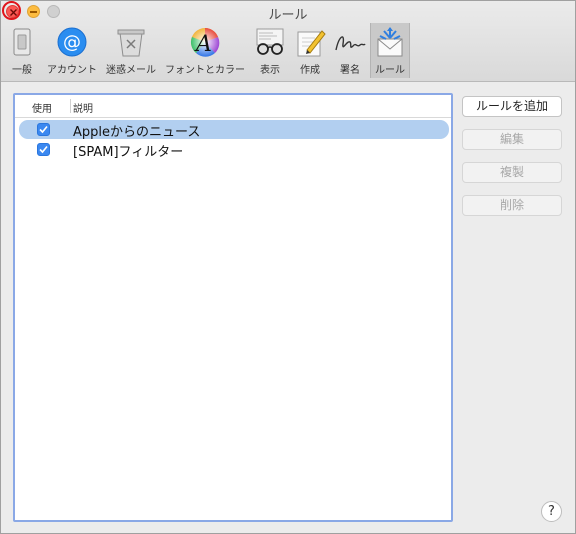 This screenshot has height=534, width=576. Describe the element at coordinates (131, 43) in the screenshot. I see `junk-trash-icon` at that location.